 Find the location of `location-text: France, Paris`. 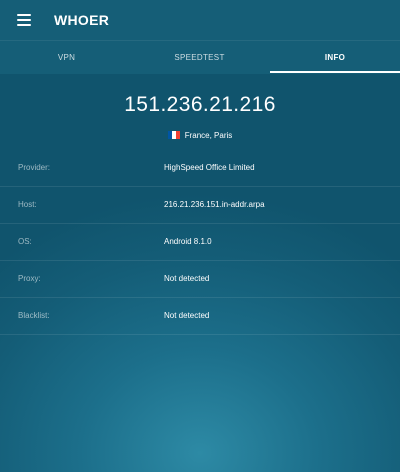

location-text: France, Paris is located at coordinates (208, 135).